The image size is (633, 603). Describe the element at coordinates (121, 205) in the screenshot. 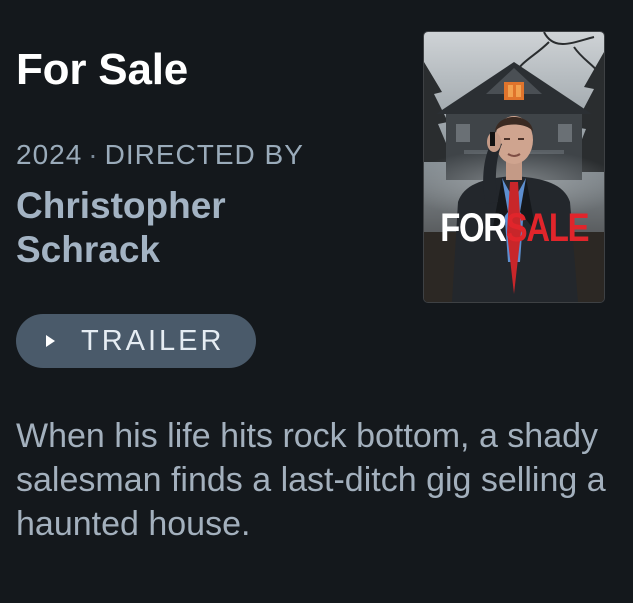

I see `director-first-name: Christopher` at that location.